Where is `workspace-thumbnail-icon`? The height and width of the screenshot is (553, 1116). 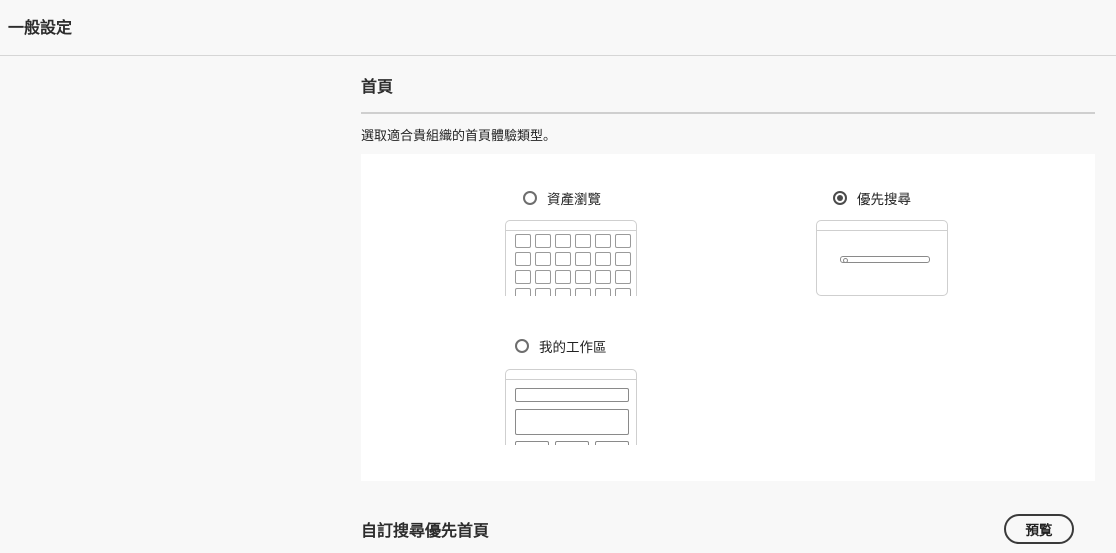
workspace-thumbnail-icon is located at coordinates (571, 407).